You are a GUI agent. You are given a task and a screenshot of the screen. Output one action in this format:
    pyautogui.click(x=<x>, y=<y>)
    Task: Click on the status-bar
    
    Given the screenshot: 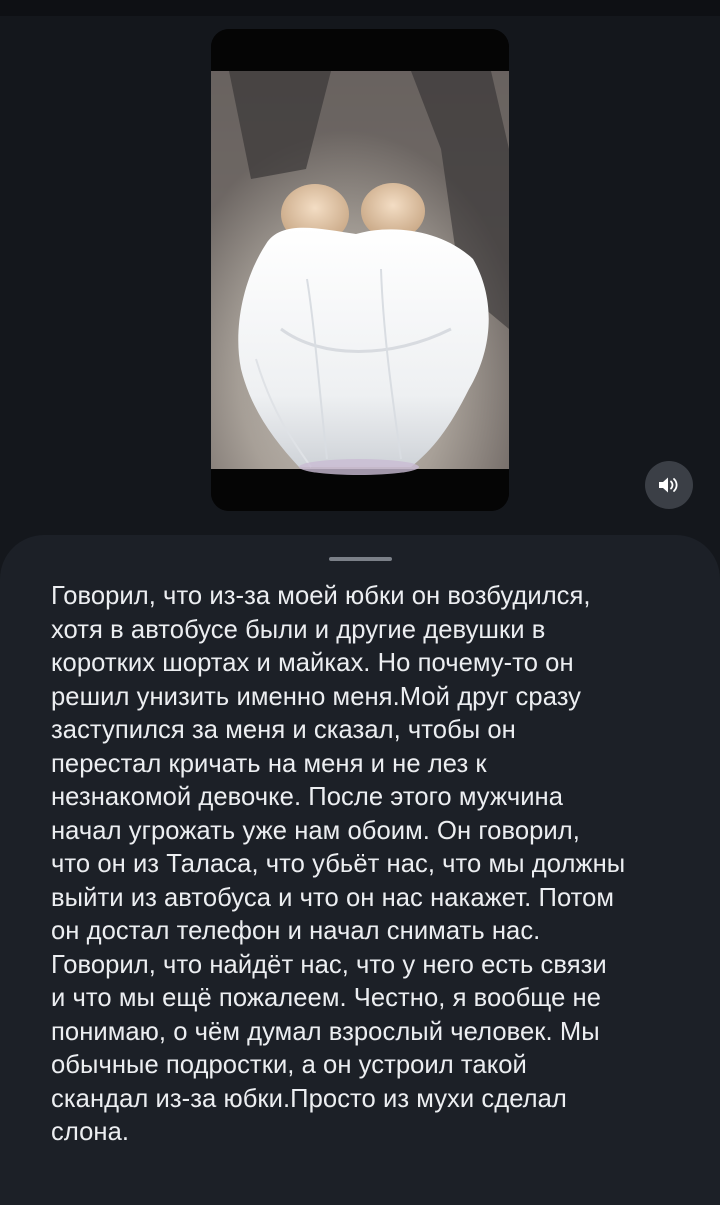 What is the action you would take?
    pyautogui.click(x=360, y=8)
    